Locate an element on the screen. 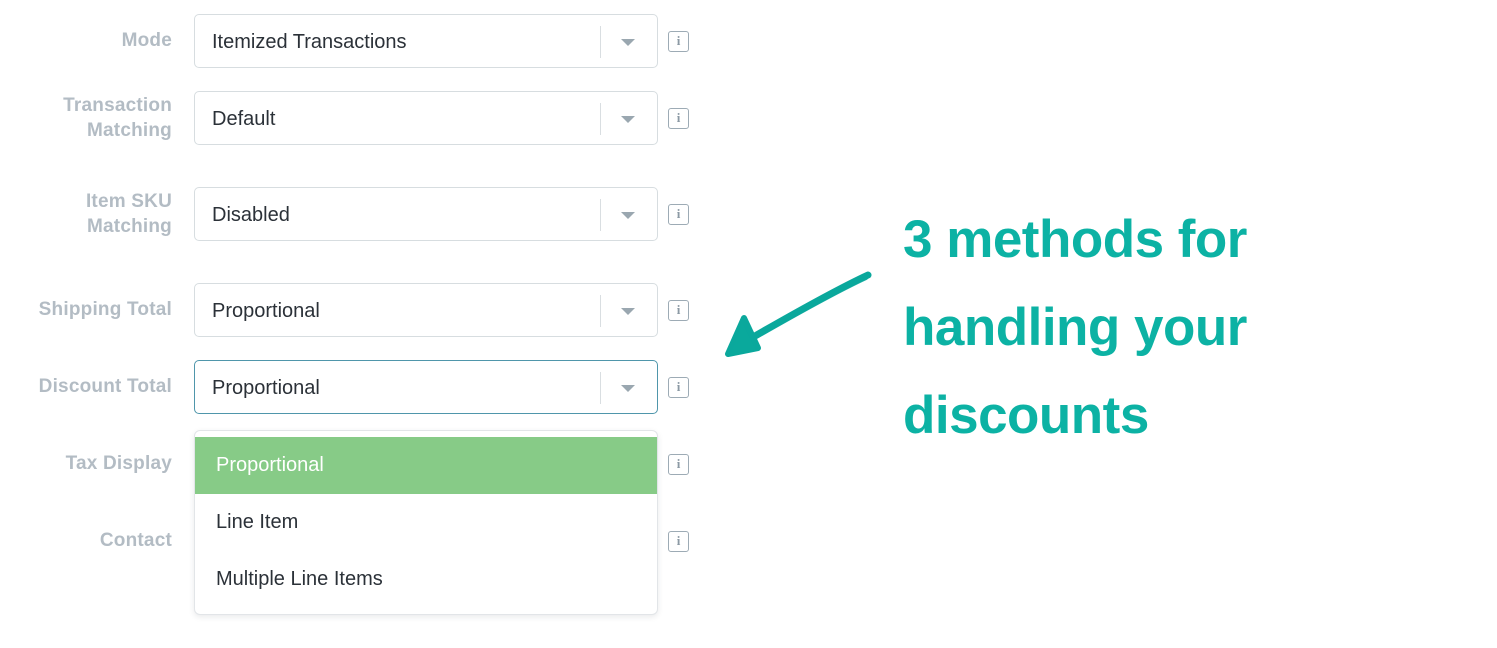 The width and height of the screenshot is (1497, 648). annotation-arrow-icon is located at coordinates (798, 314).